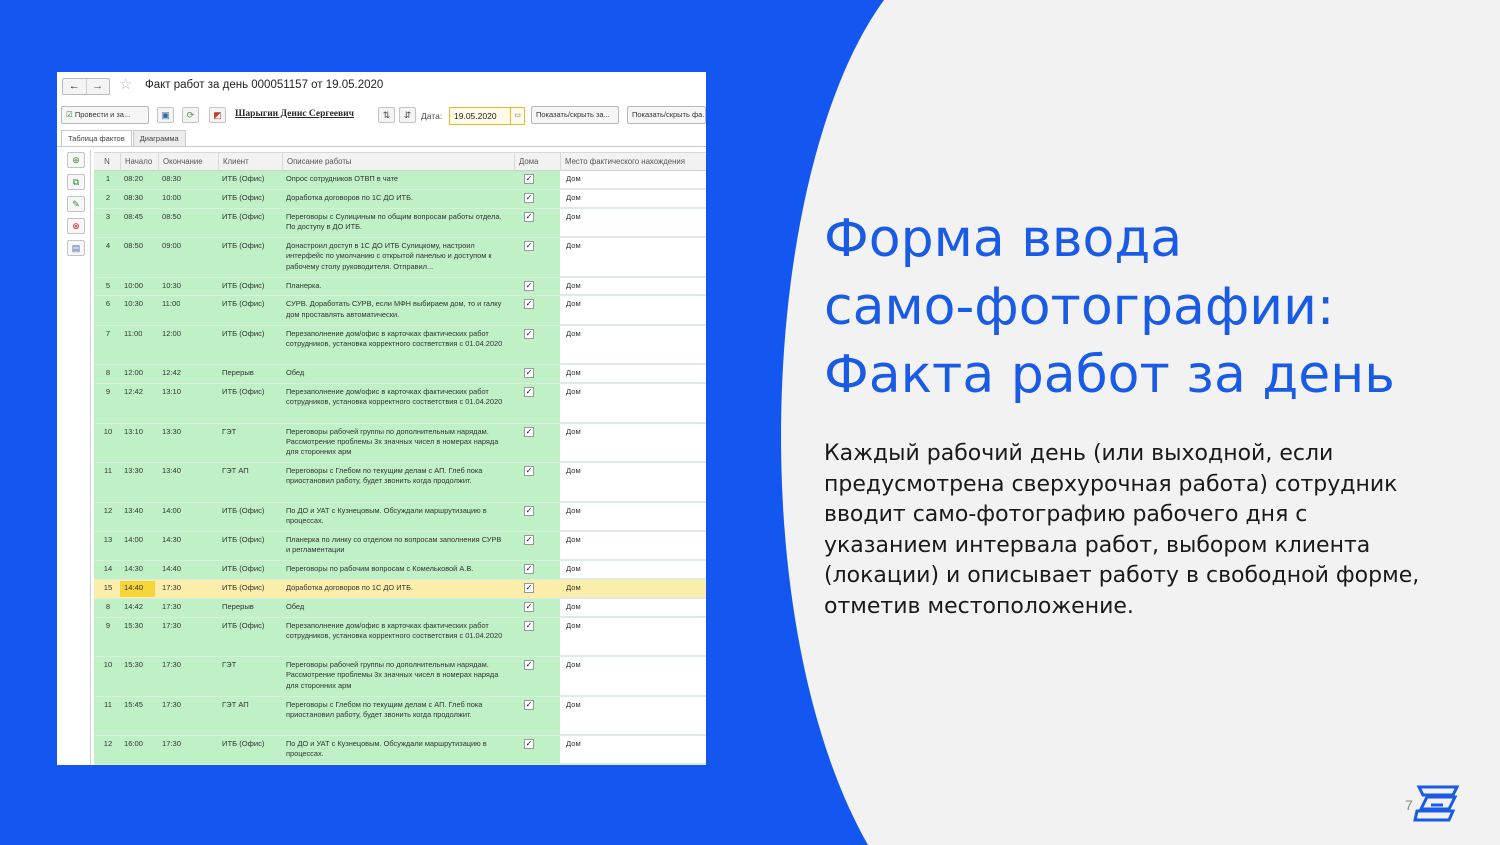 This screenshot has height=845, width=1500. What do you see at coordinates (108, 626) in the screenshot?
I see `cell-number: 9` at bounding box center [108, 626].